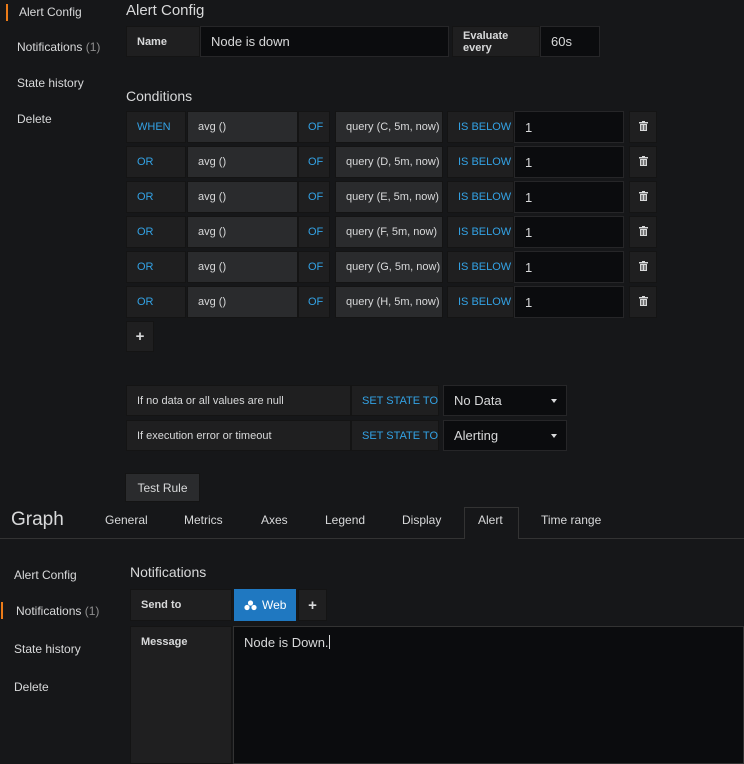 This screenshot has width=744, height=764. What do you see at coordinates (496, 41) in the screenshot?
I see `evaluate-label: Evaluate every` at bounding box center [496, 41].